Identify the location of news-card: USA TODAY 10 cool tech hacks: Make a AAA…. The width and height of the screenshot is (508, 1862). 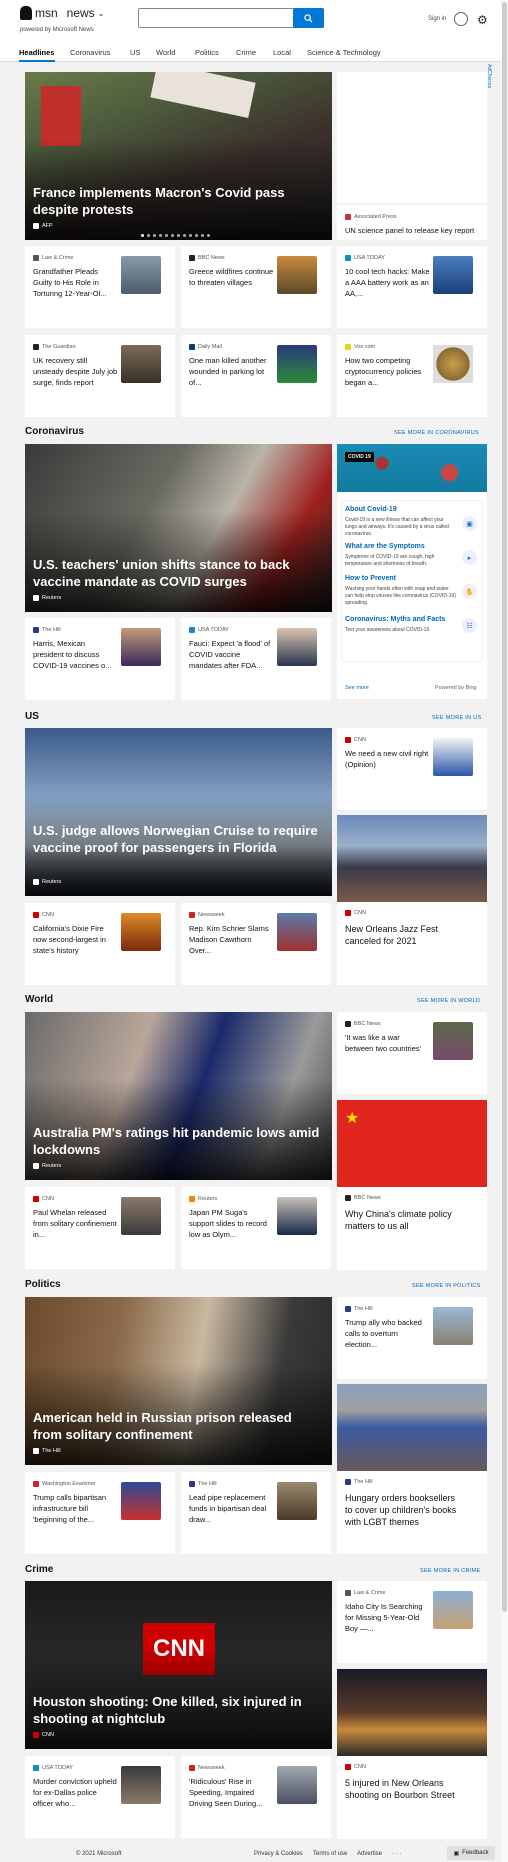
(412, 287).